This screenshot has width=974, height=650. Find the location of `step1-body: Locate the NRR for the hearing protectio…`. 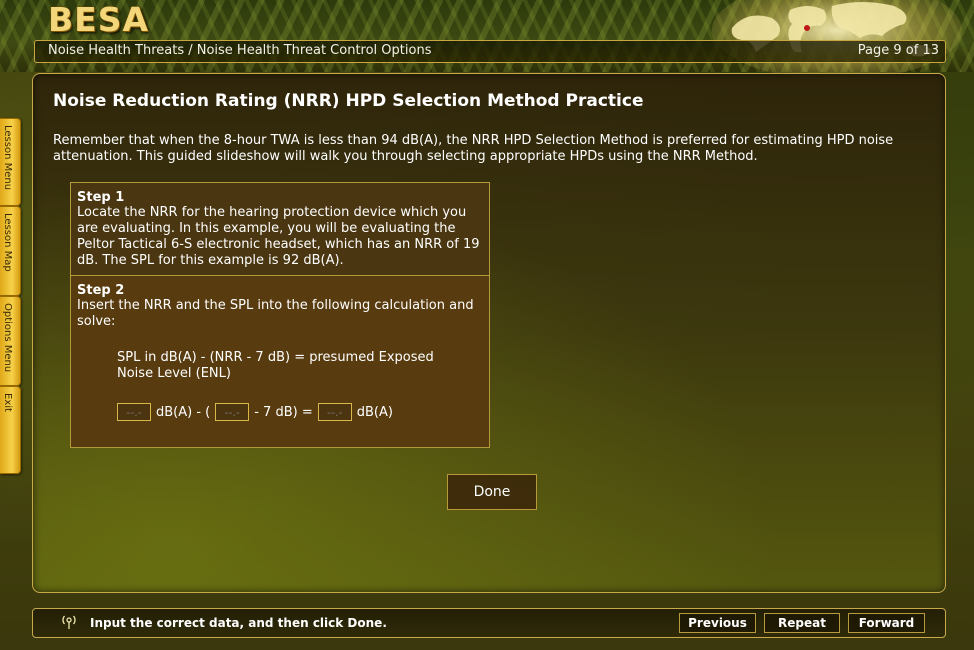

step1-body: Locate the NRR for the hearing protectio… is located at coordinates (278, 236).